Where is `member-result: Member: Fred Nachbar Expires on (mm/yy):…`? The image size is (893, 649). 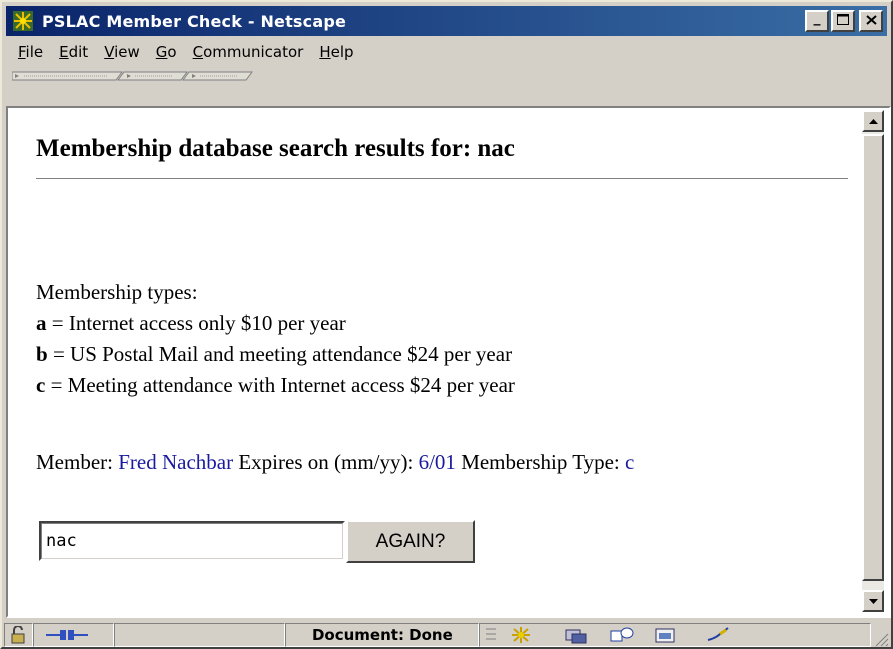 member-result: Member: Fred Nachbar Expires on (mm/yy):… is located at coordinates (335, 462).